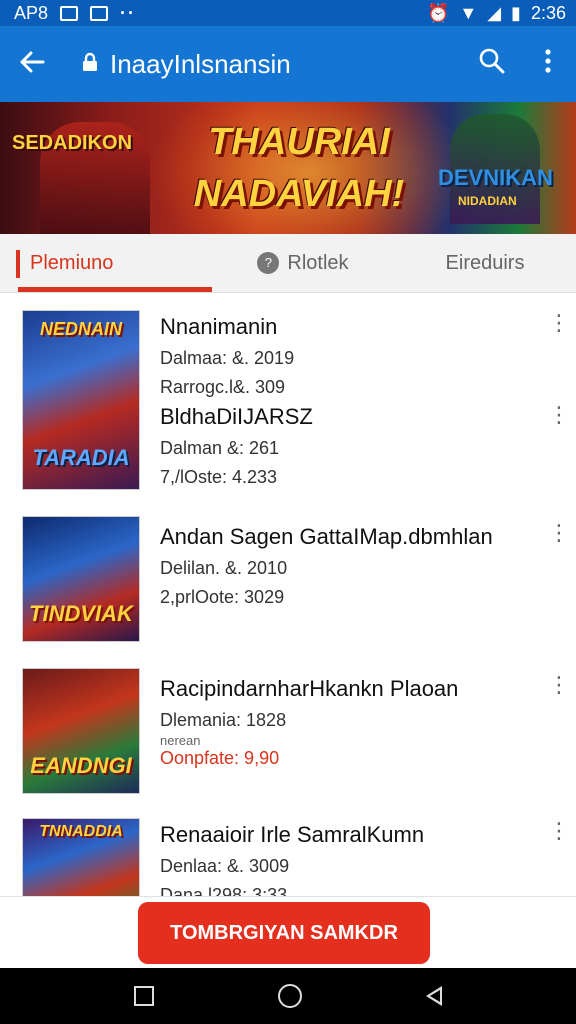  I want to click on primary-action-button: TOMBRGIYAN SAMKDR, so click(284, 933).